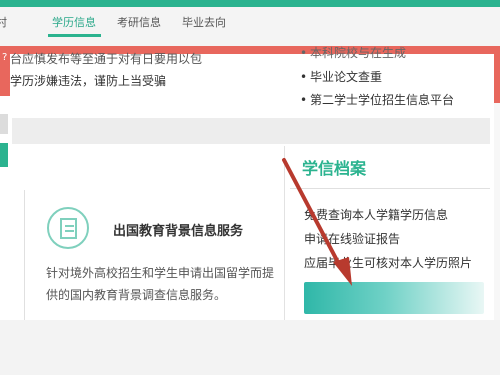 Image resolution: width=500 pixels, height=375 pixels. What do you see at coordinates (146, 58) in the screenshot?
I see `news-headline-1: 台应慎发布等至通于对有日要用以包` at bounding box center [146, 58].